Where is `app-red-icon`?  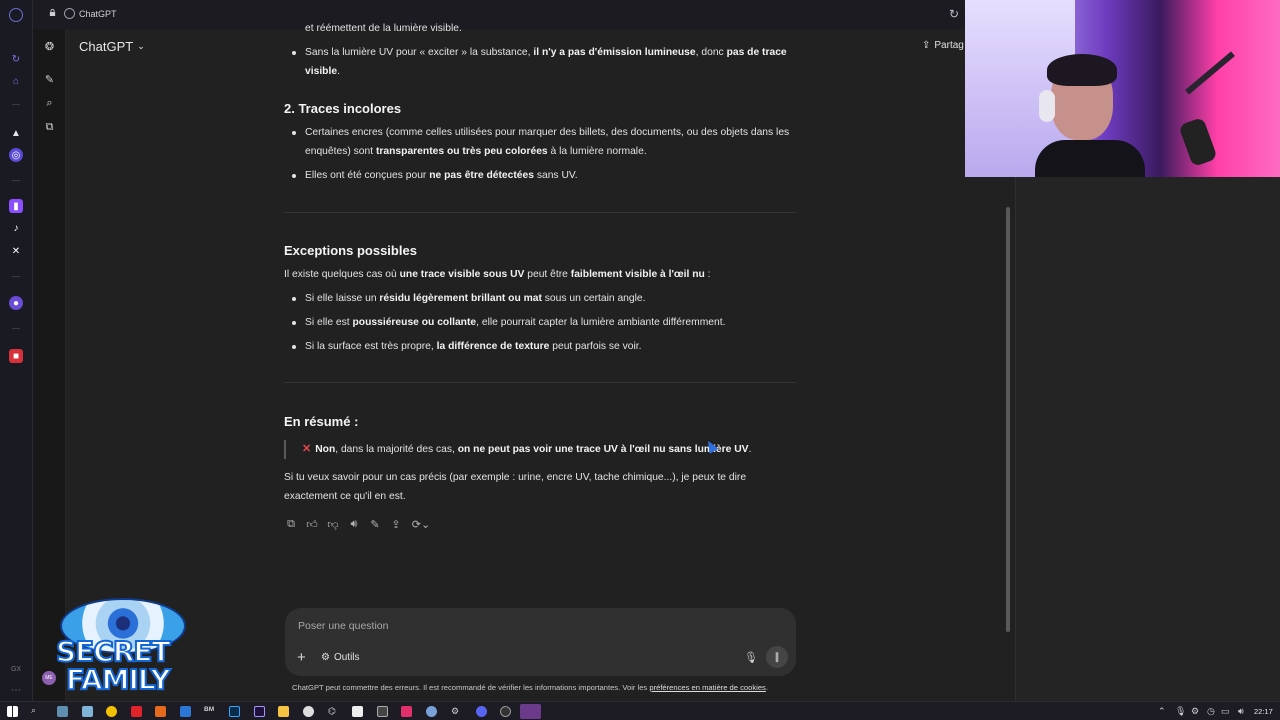
app-red-icon is located at coordinates (136, 711).